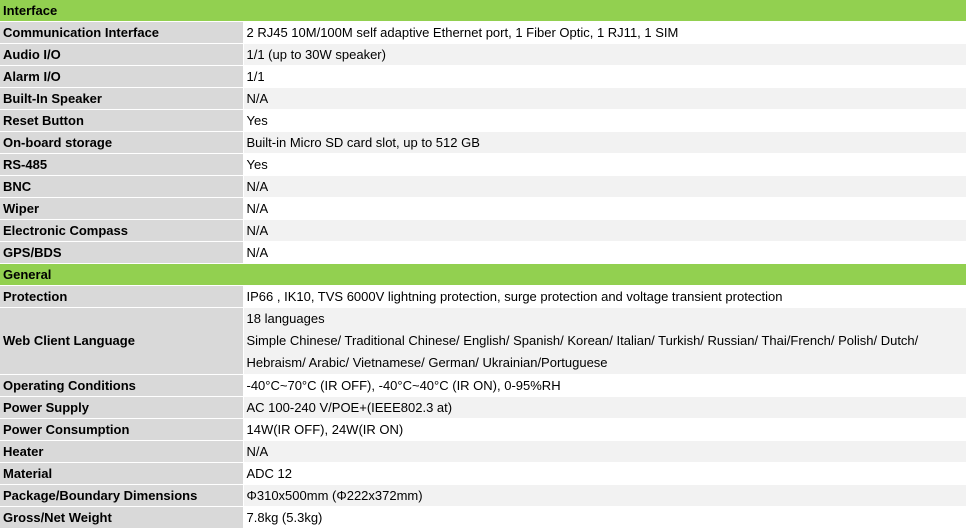 This screenshot has width=966, height=531. I want to click on spec-label: Web Client Language, so click(122, 341).